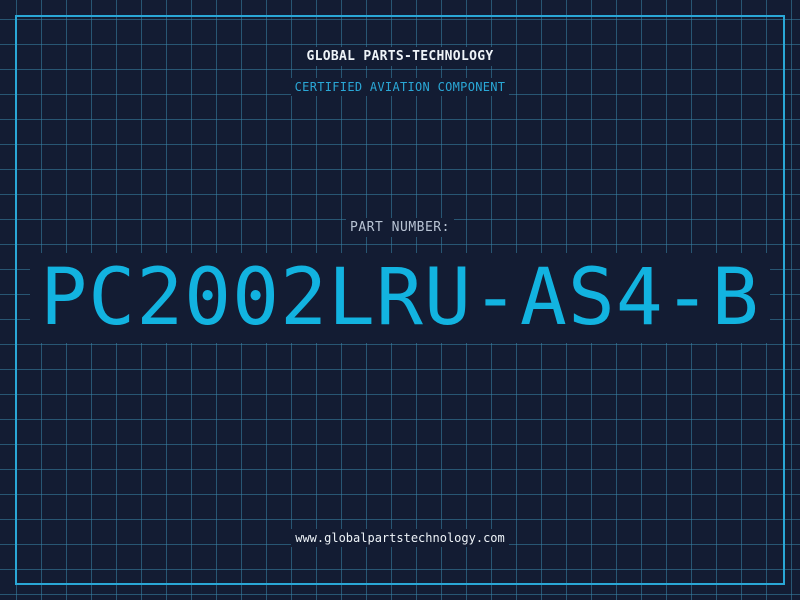  I want to click on part-number-label: PART NUMBER:, so click(400, 227).